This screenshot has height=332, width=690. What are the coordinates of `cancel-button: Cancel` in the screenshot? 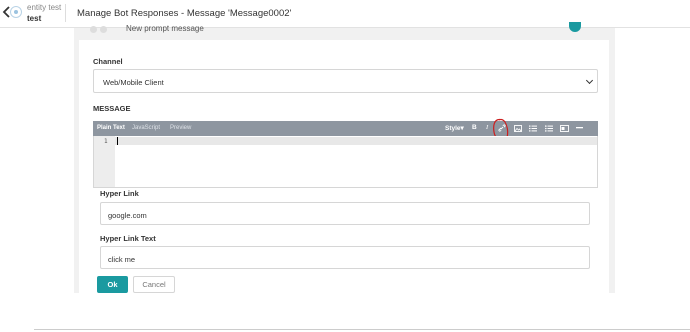 It's located at (154, 284).